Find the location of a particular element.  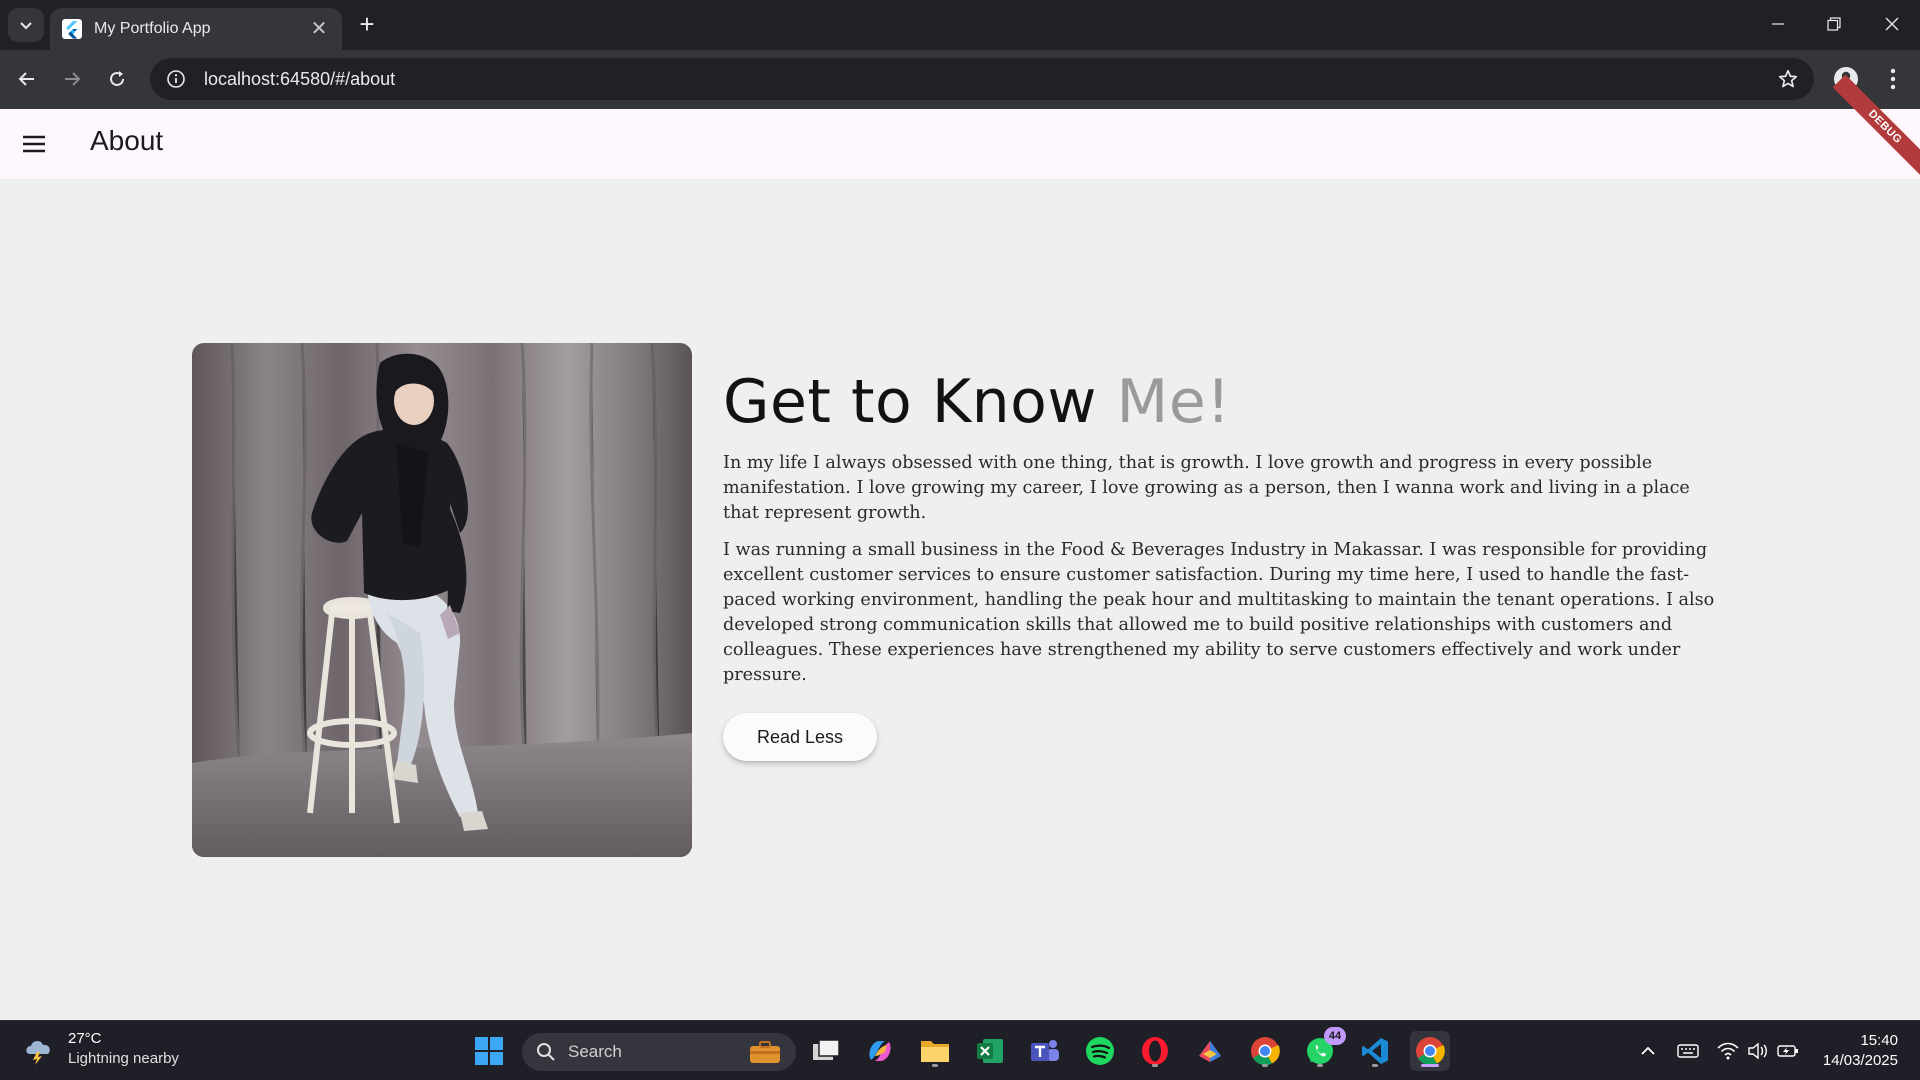

address-bar: localhost:64580/#/about is located at coordinates (982, 79).